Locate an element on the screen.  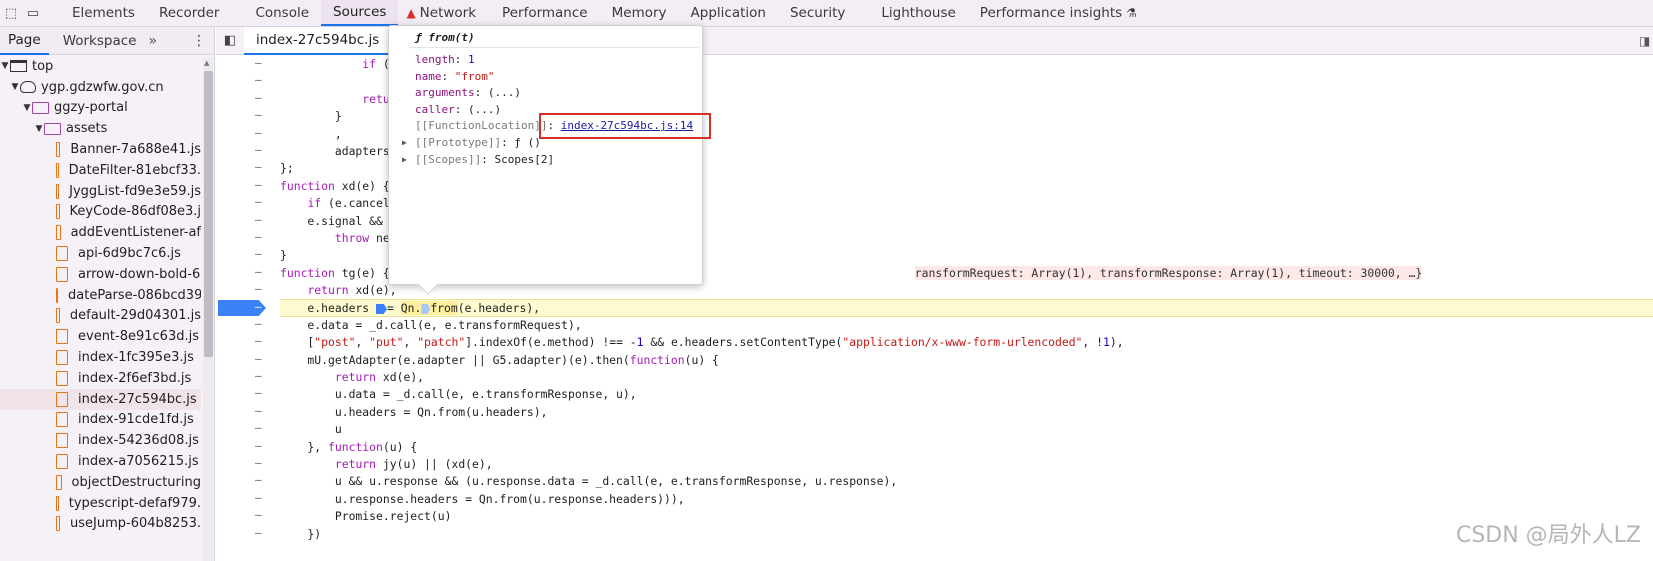
tree-folder-item: ▼ ygp.gdzwfw.gov.cn is located at coordinates (100, 87).